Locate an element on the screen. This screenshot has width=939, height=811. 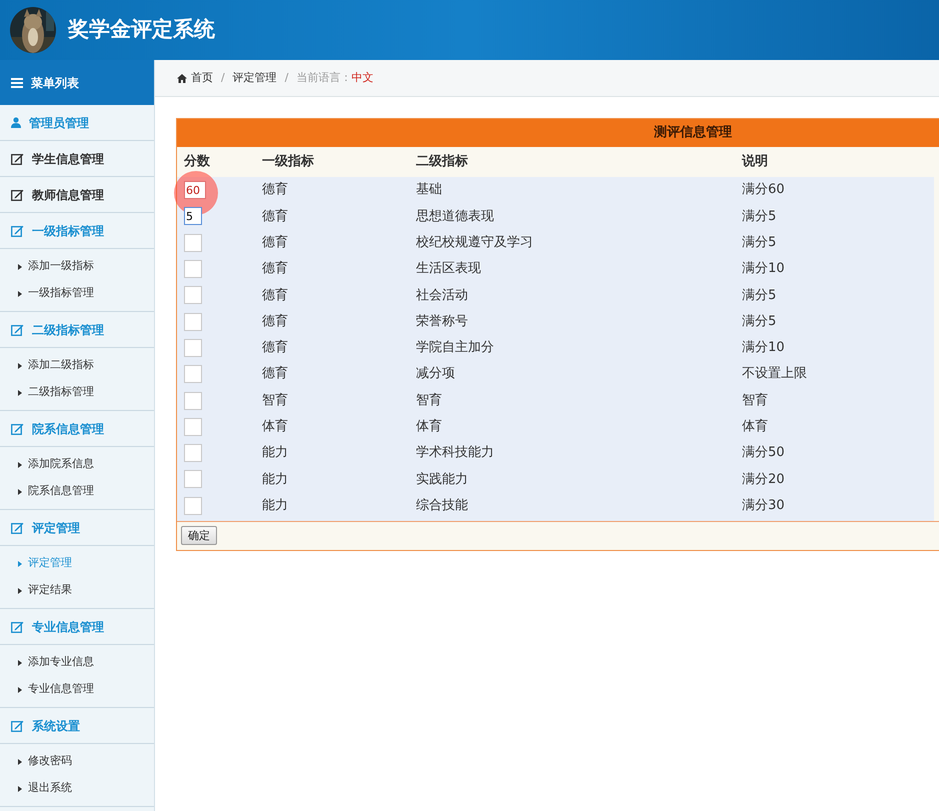
user-icon is located at coordinates (16, 122).